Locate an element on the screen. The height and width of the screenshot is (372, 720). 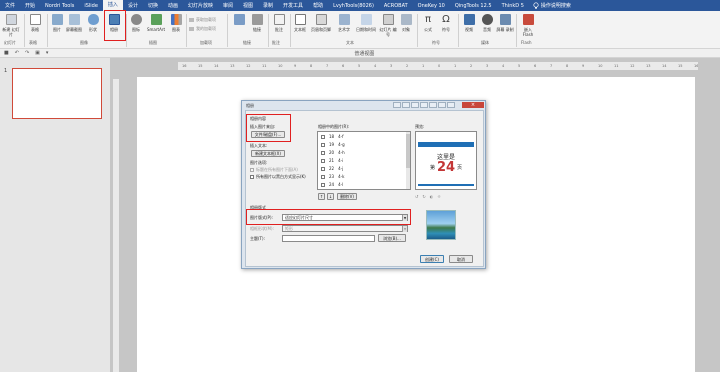
tab-design: 设计 is located at coordinates (133, 5).